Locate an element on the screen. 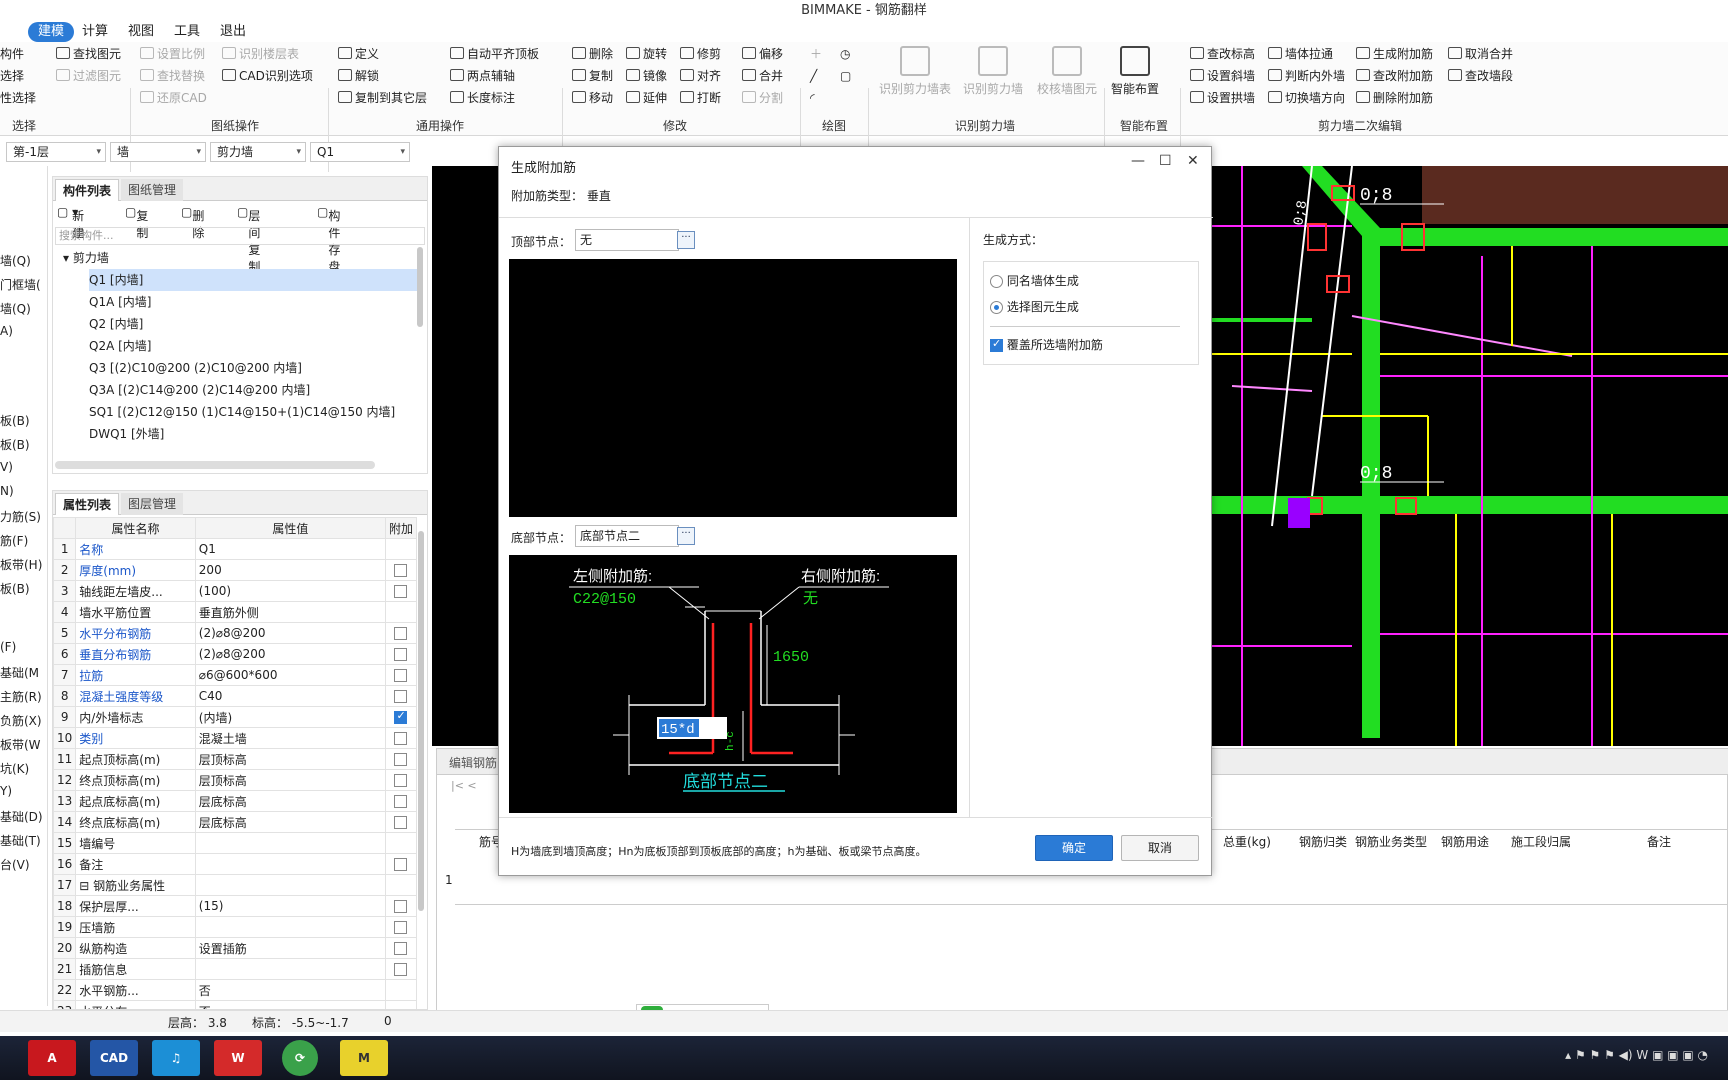  save-component-button: ▢ 构件存盘 is located at coordinates (328, 239).